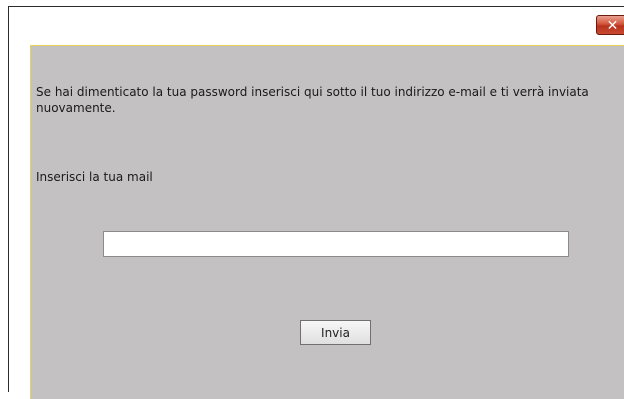 Image resolution: width=624 pixels, height=399 pixels. Describe the element at coordinates (94, 177) in the screenshot. I see `email-label: Inserisci la tua mail` at that location.